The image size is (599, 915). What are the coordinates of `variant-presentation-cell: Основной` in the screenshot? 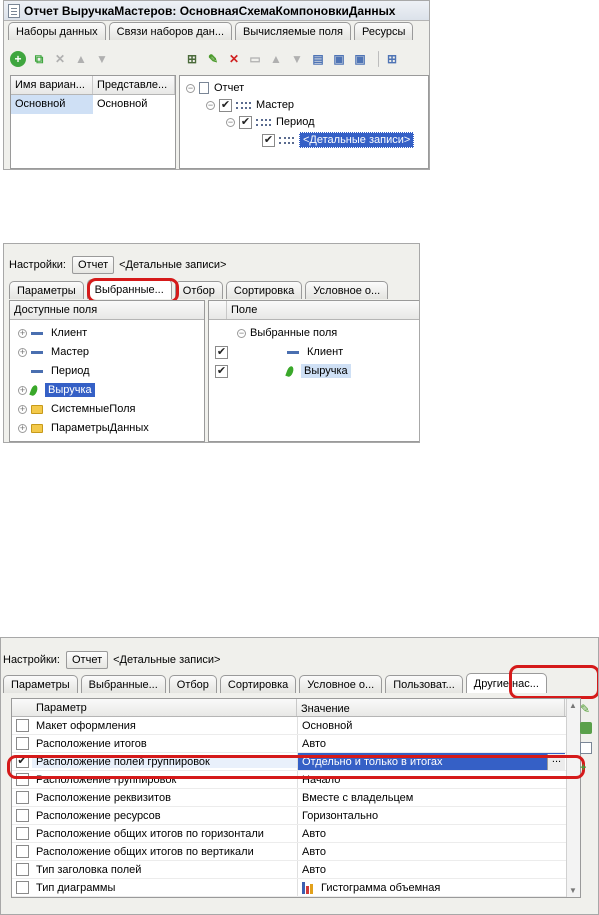 It's located at (134, 104).